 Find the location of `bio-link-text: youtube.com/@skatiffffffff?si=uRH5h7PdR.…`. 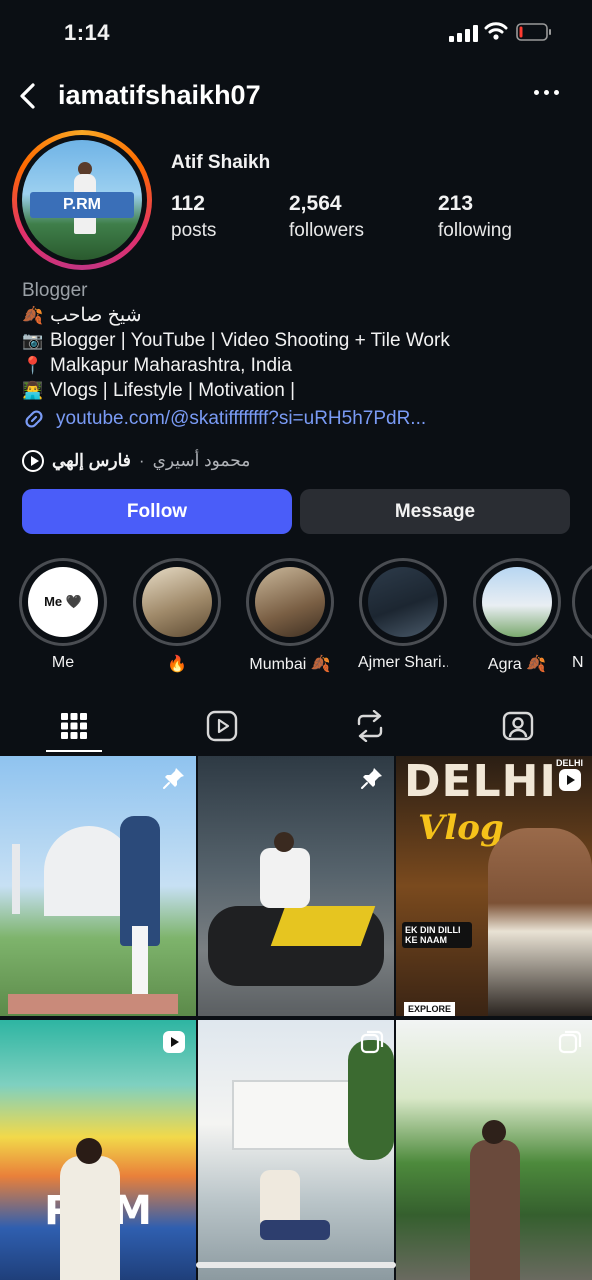

bio-link-text: youtube.com/@skatiffffffff?si=uRH5h7PdR.… is located at coordinates (241, 419).